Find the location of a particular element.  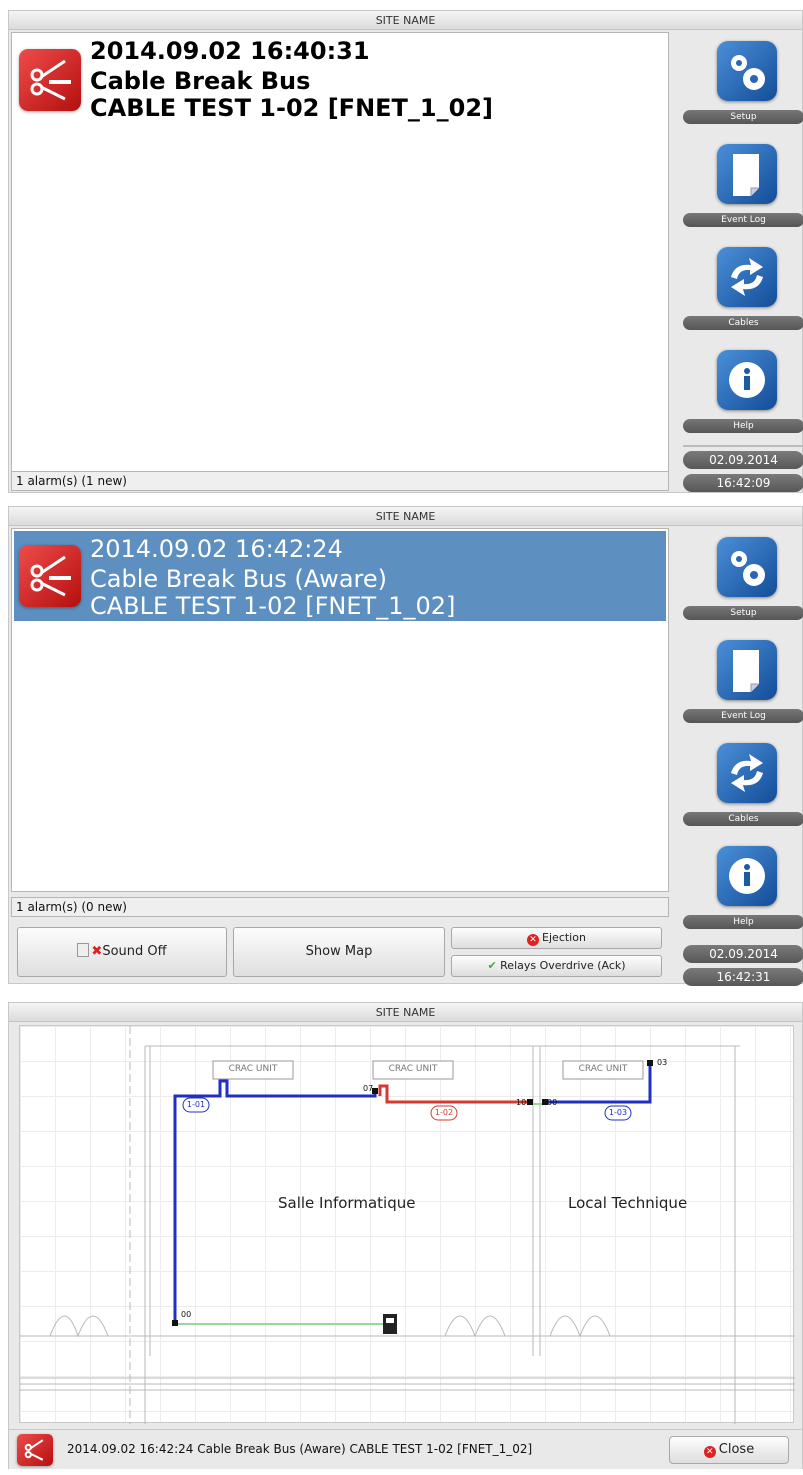

room-label: Local Technique is located at coordinates (628, 1203).